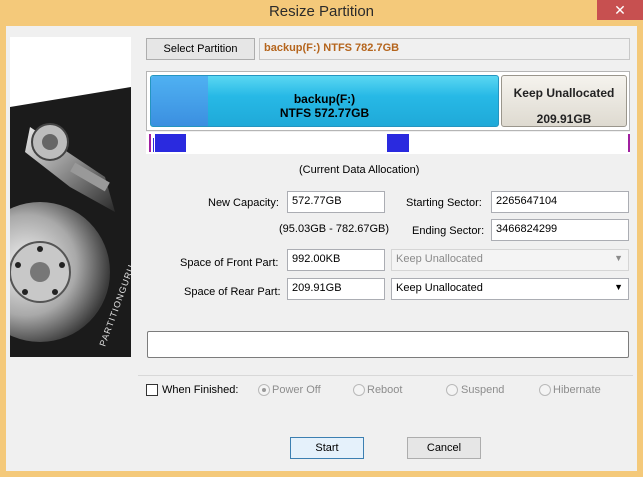 The height and width of the screenshot is (477, 643). Describe the element at coordinates (444, 49) in the screenshot. I see `partition-name-display: backup(F:) NTFS 782.7GB` at that location.